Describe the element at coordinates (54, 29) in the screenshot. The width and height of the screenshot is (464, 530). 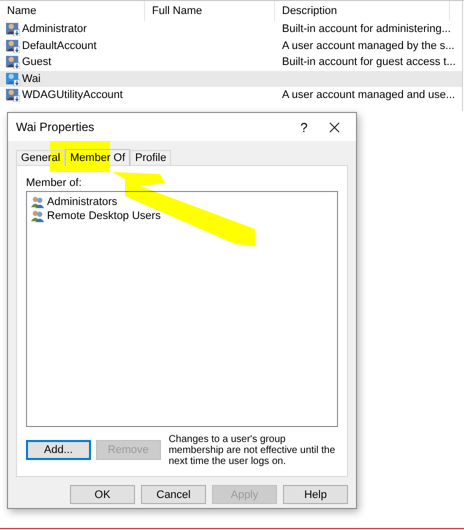
I see `user-name: Administrator` at that location.